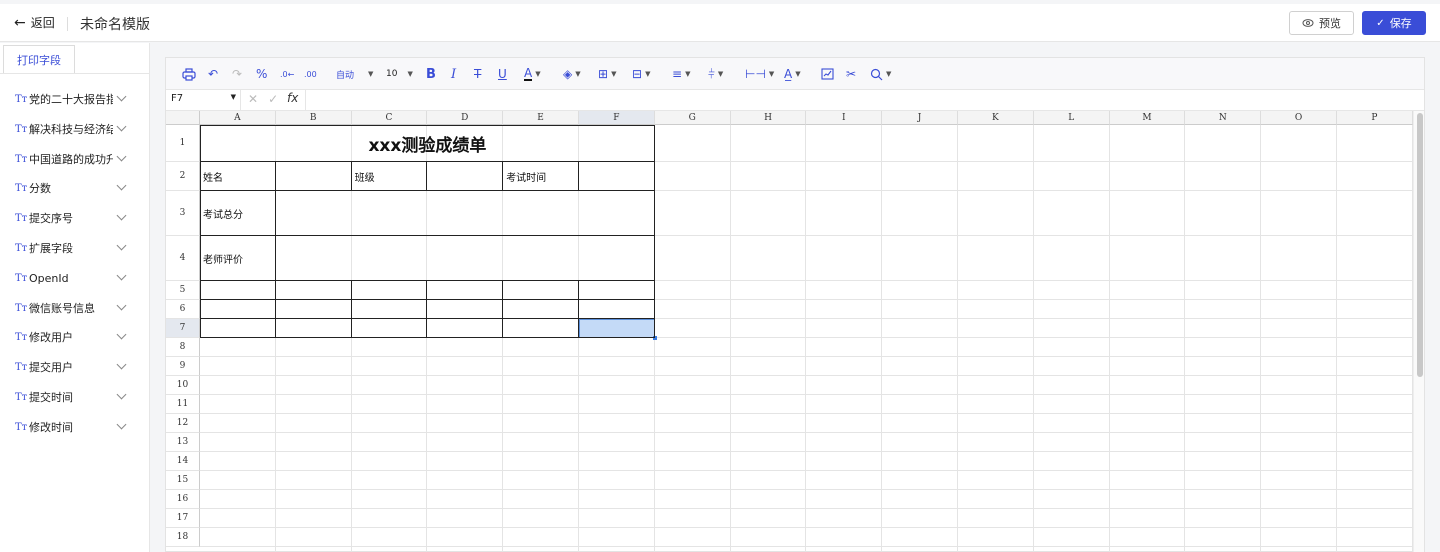 This screenshot has height=552, width=1440. Describe the element at coordinates (189, 74) in the screenshot. I see `print-icon` at that location.